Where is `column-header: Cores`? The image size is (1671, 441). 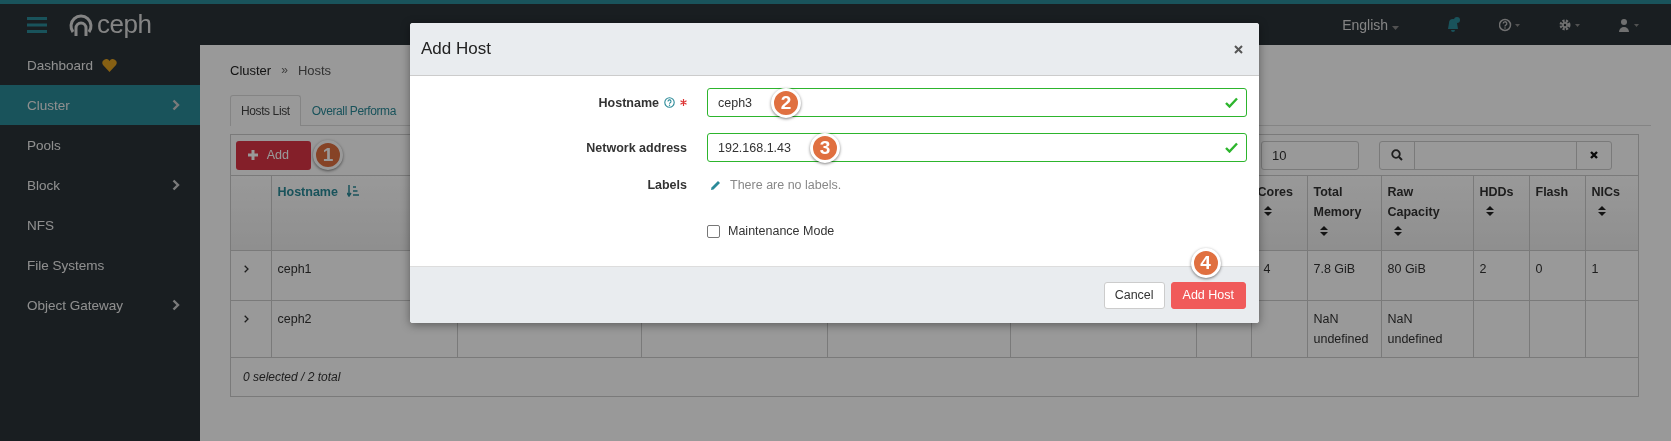
column-header: Cores is located at coordinates (1275, 192).